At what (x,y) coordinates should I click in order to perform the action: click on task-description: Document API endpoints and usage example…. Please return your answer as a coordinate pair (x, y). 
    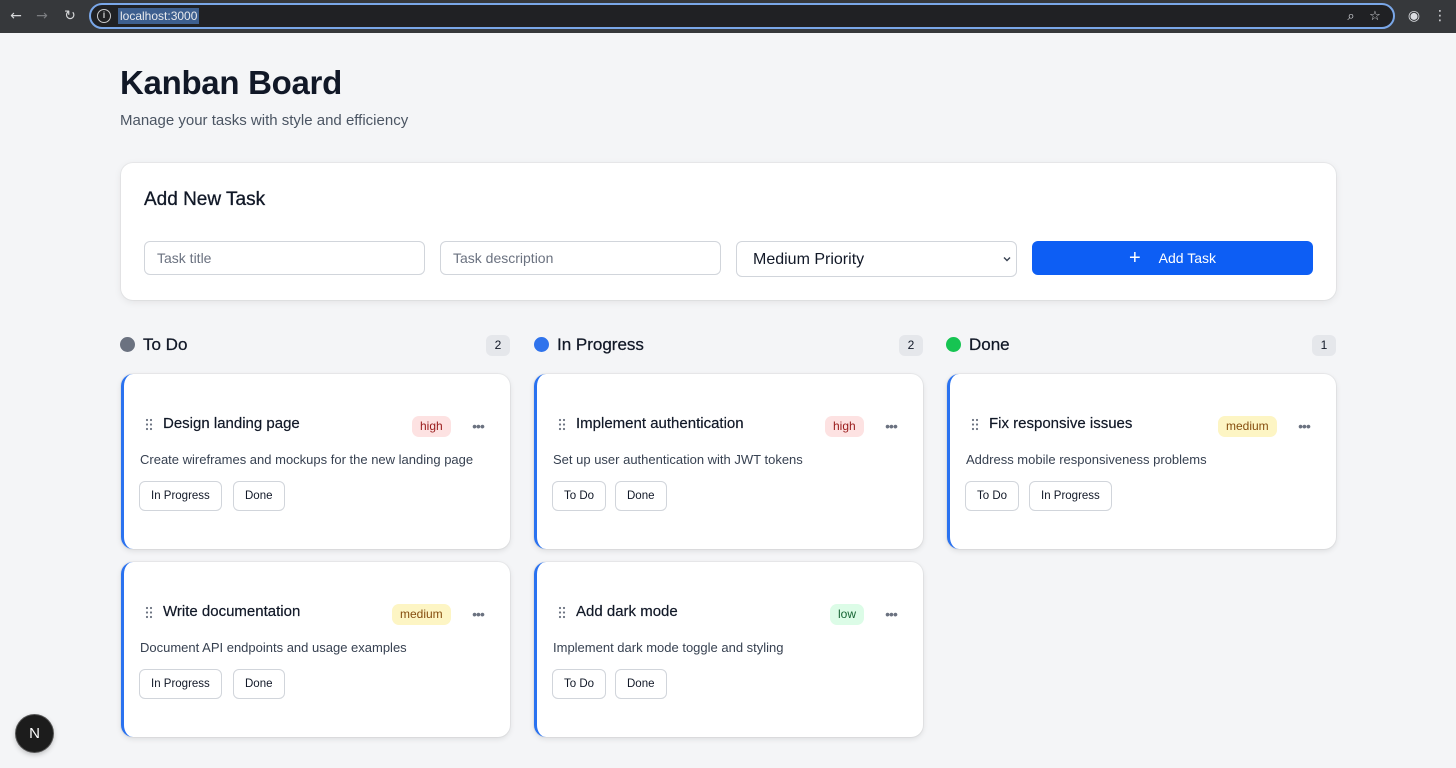
    Looking at the image, I should click on (273, 647).